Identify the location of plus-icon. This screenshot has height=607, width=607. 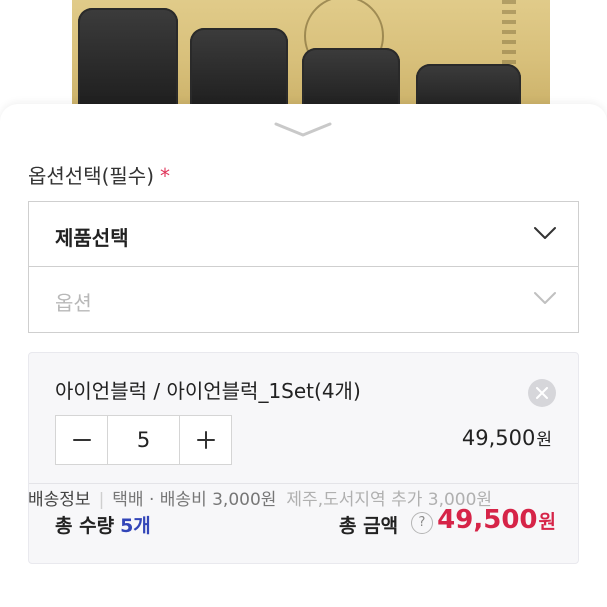
(205, 440).